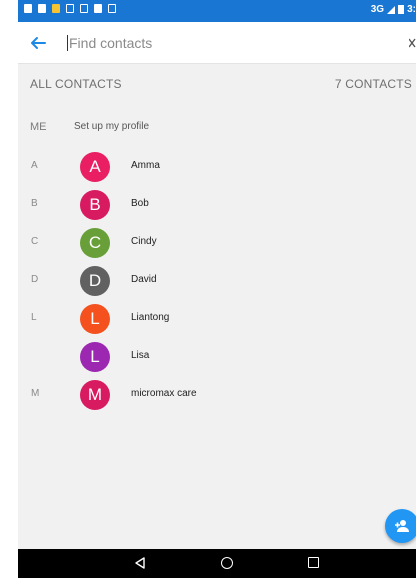  I want to click on search-bar, so click(217, 43).